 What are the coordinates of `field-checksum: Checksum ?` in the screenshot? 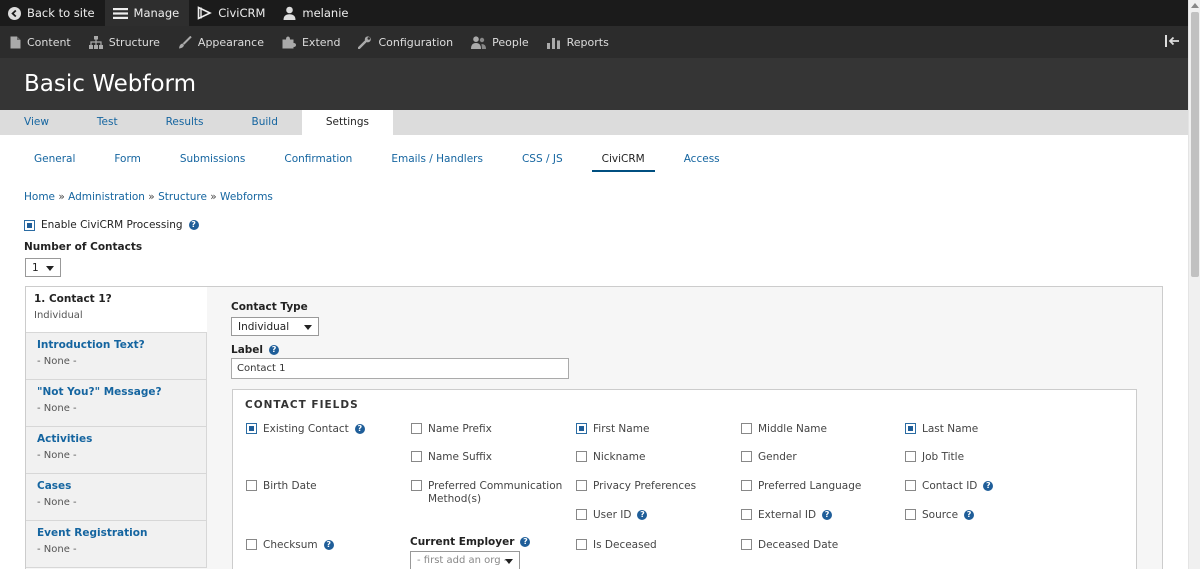 It's located at (290, 545).